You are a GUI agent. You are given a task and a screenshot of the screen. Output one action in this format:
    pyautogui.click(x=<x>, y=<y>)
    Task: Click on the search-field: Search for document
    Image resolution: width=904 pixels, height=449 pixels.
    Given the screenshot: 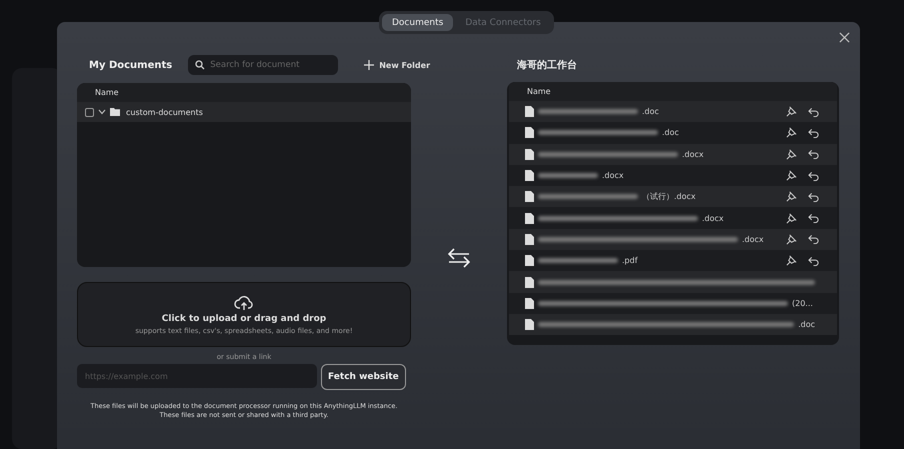 What is the action you would take?
    pyautogui.click(x=263, y=65)
    